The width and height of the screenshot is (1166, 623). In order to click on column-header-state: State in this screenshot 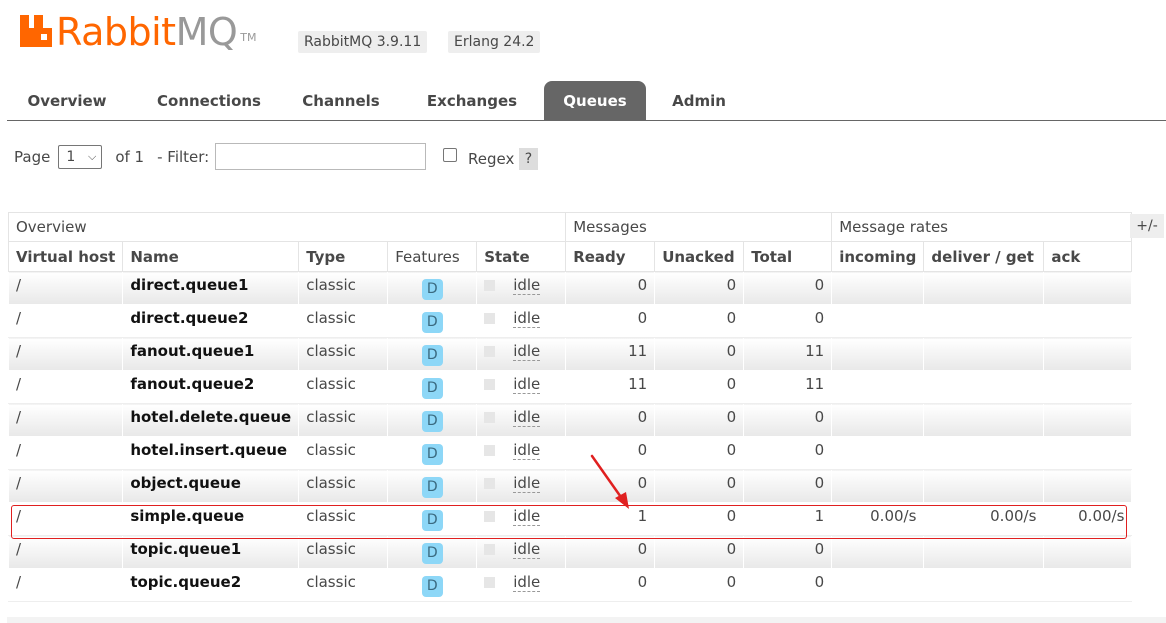, I will do `click(521, 256)`.